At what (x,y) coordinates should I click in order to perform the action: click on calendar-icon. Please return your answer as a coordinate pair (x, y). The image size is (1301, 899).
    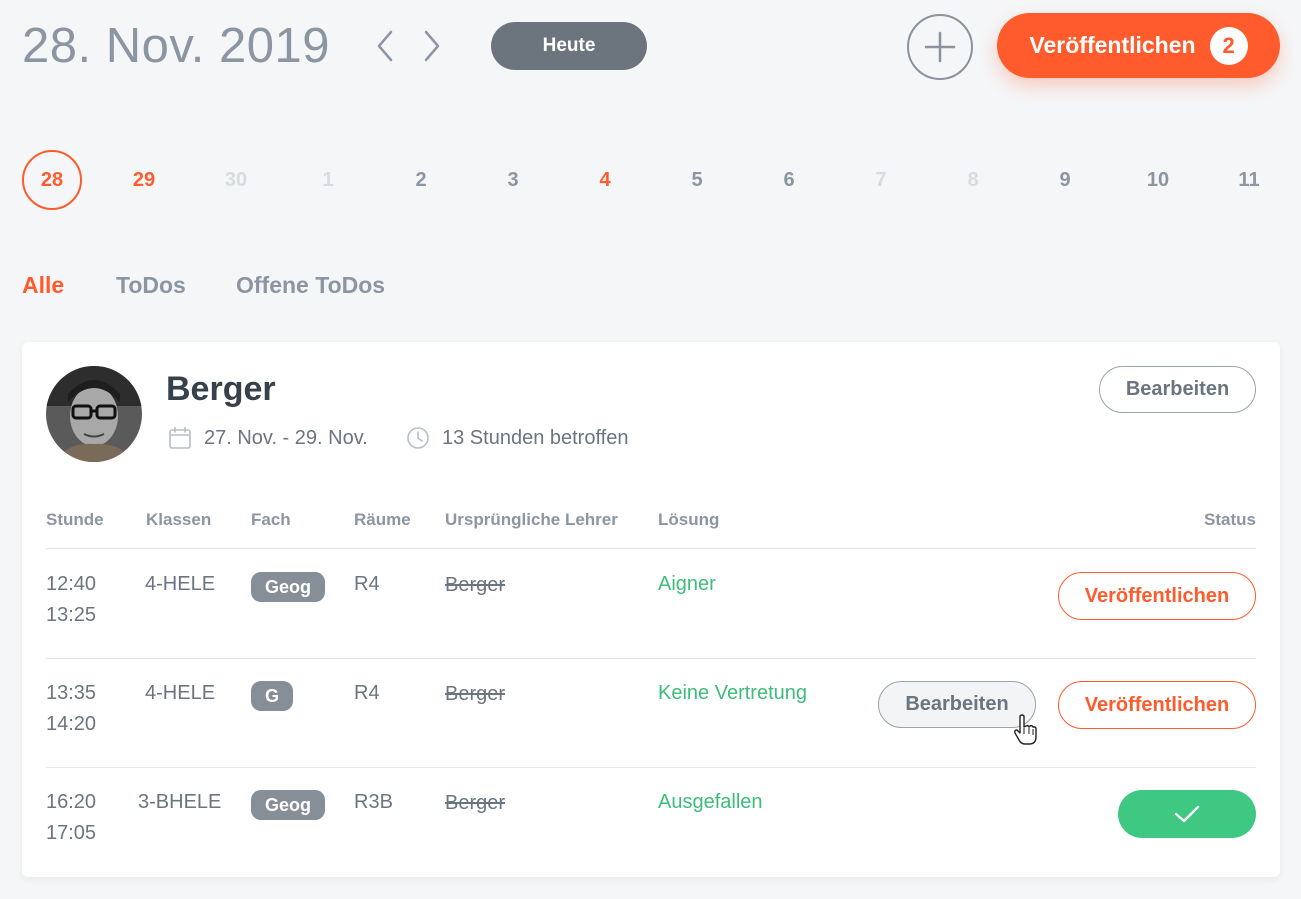
    Looking at the image, I should click on (180, 437).